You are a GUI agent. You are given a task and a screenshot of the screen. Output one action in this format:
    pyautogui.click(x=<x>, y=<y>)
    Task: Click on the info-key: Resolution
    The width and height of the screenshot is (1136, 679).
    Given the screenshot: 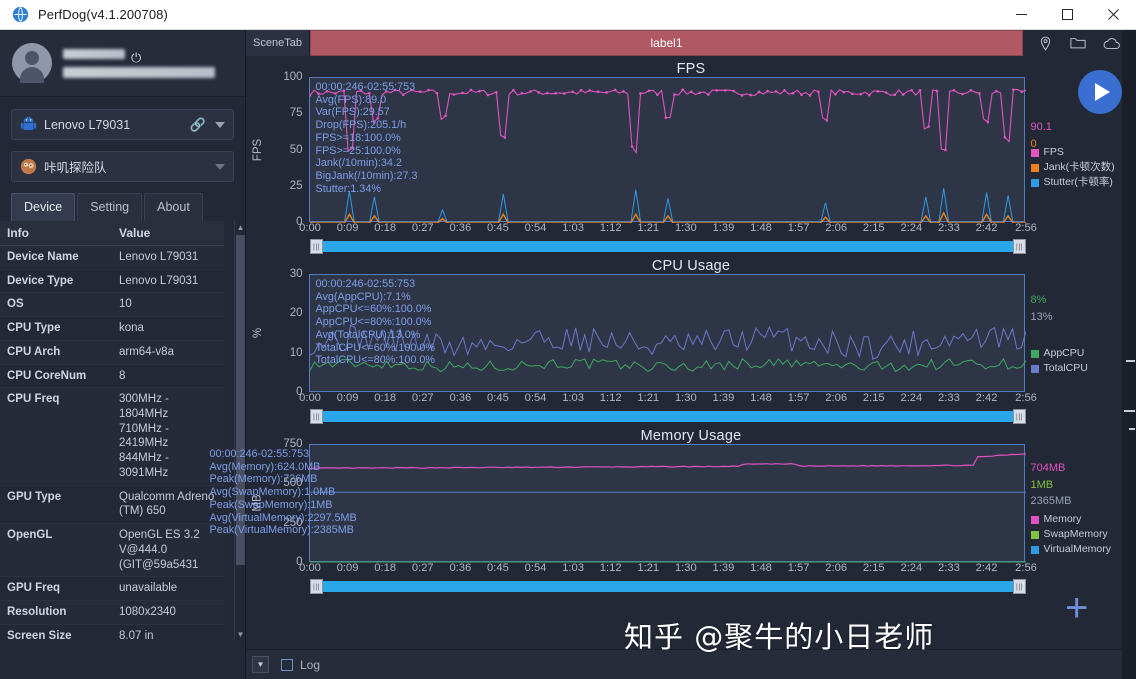 What is the action you would take?
    pyautogui.click(x=56, y=612)
    